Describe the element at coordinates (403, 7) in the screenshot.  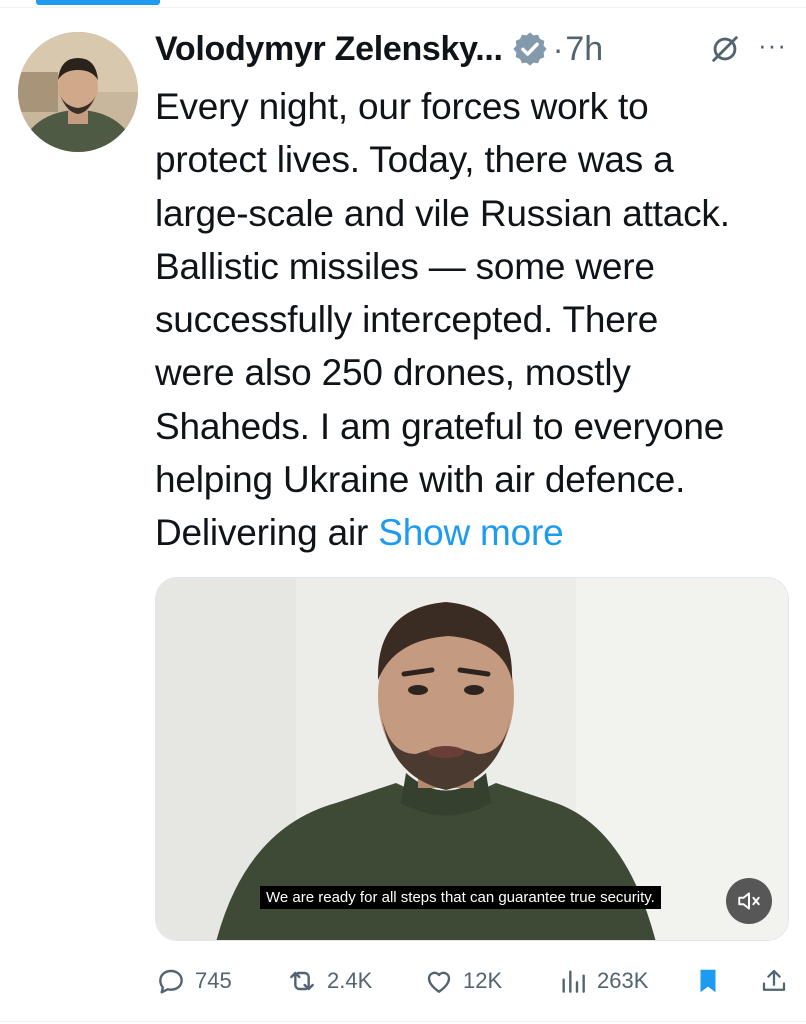
I see `top-divider` at that location.